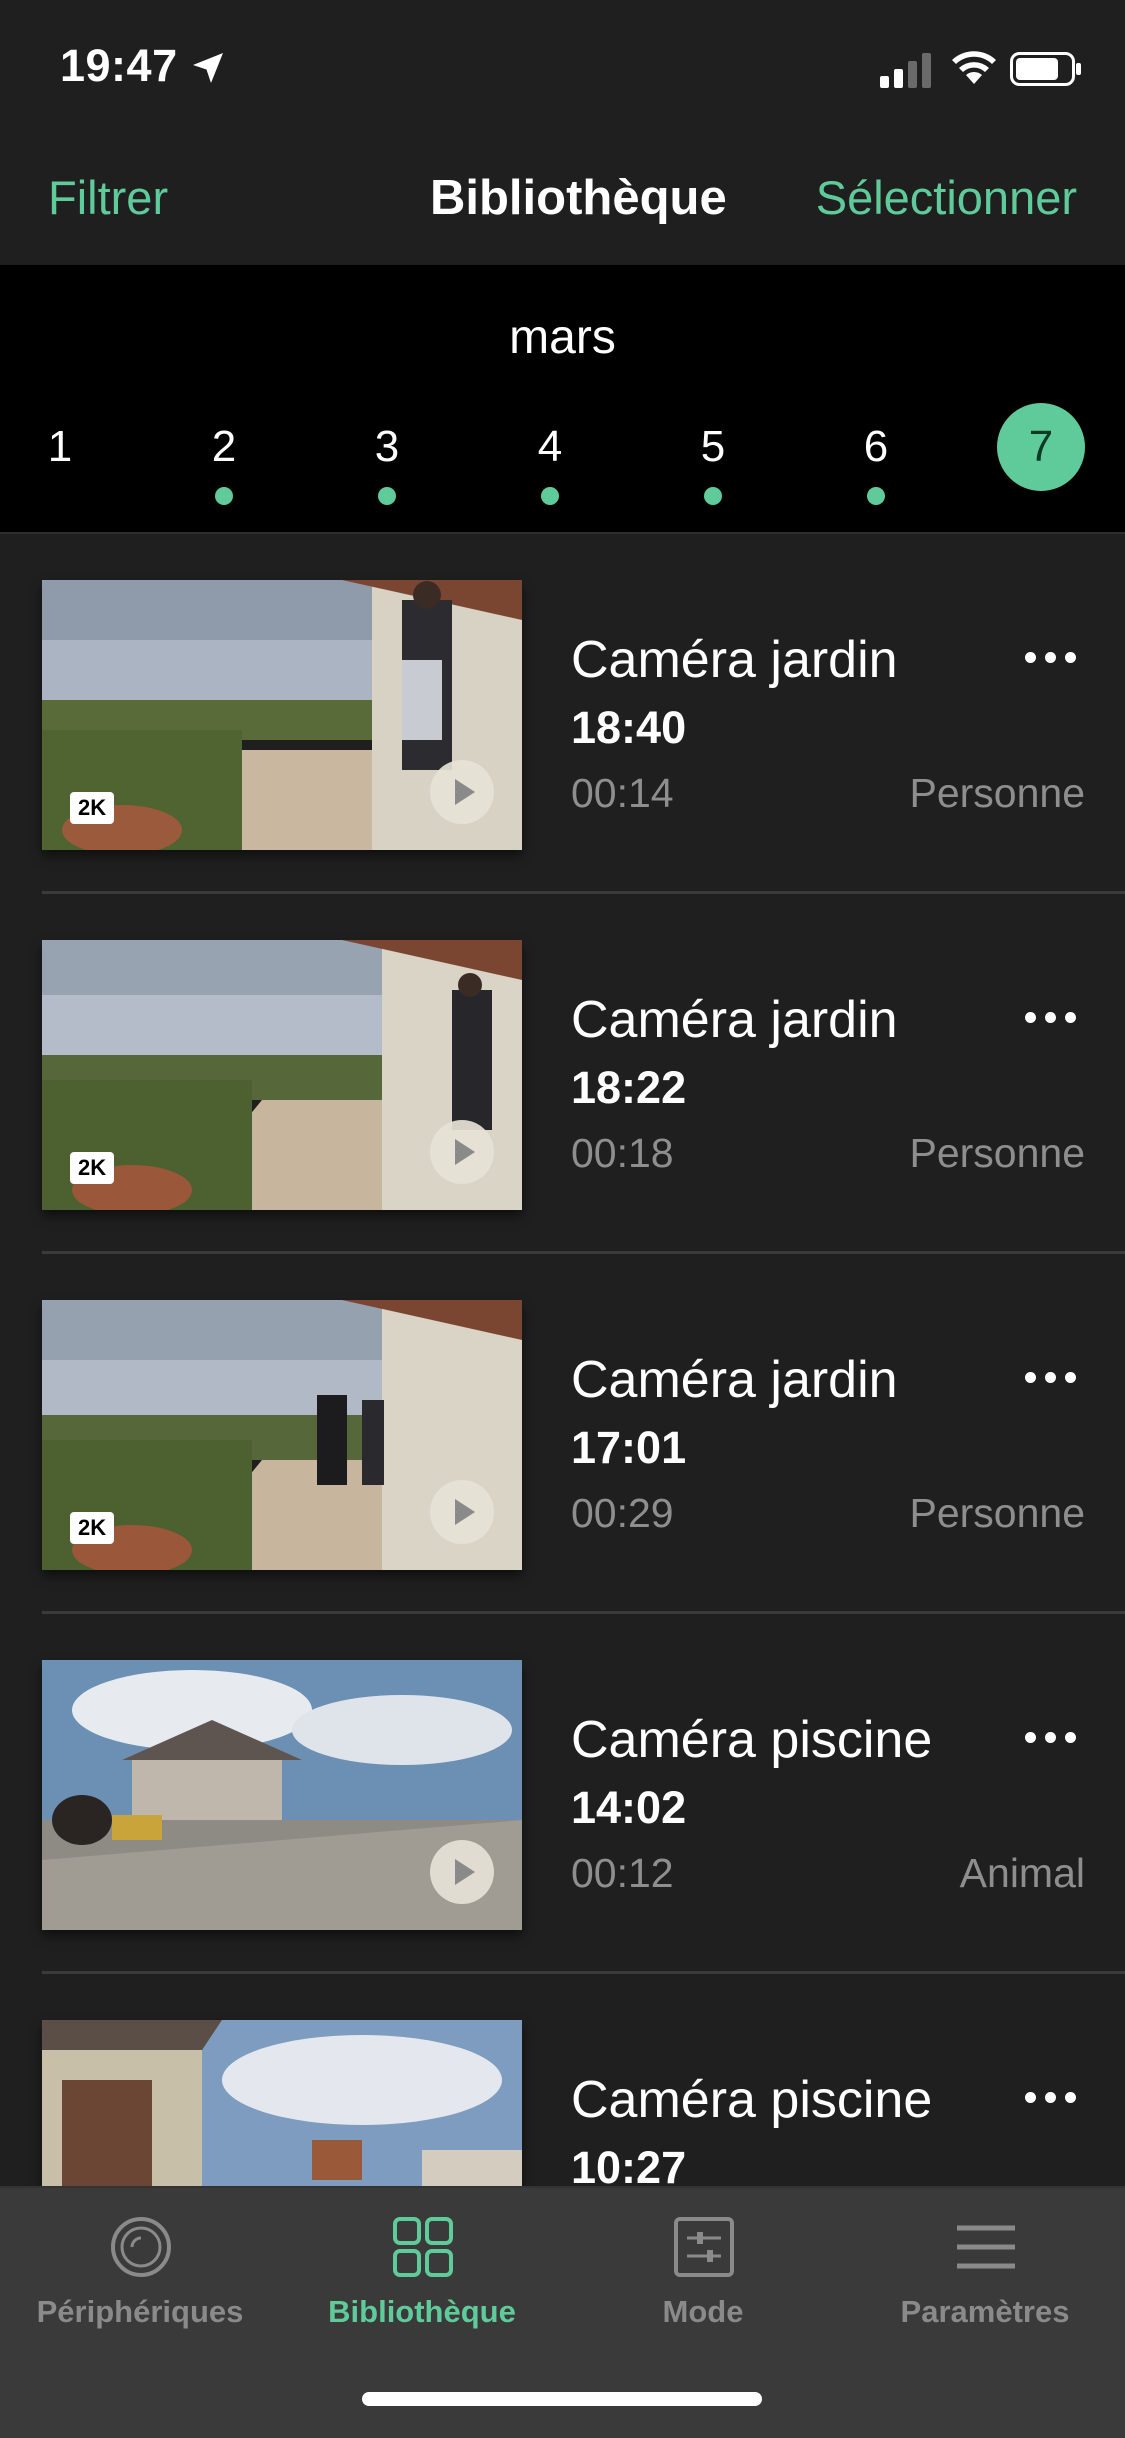  What do you see at coordinates (622, 793) in the screenshot?
I see `recording-duration: 00:14` at bounding box center [622, 793].